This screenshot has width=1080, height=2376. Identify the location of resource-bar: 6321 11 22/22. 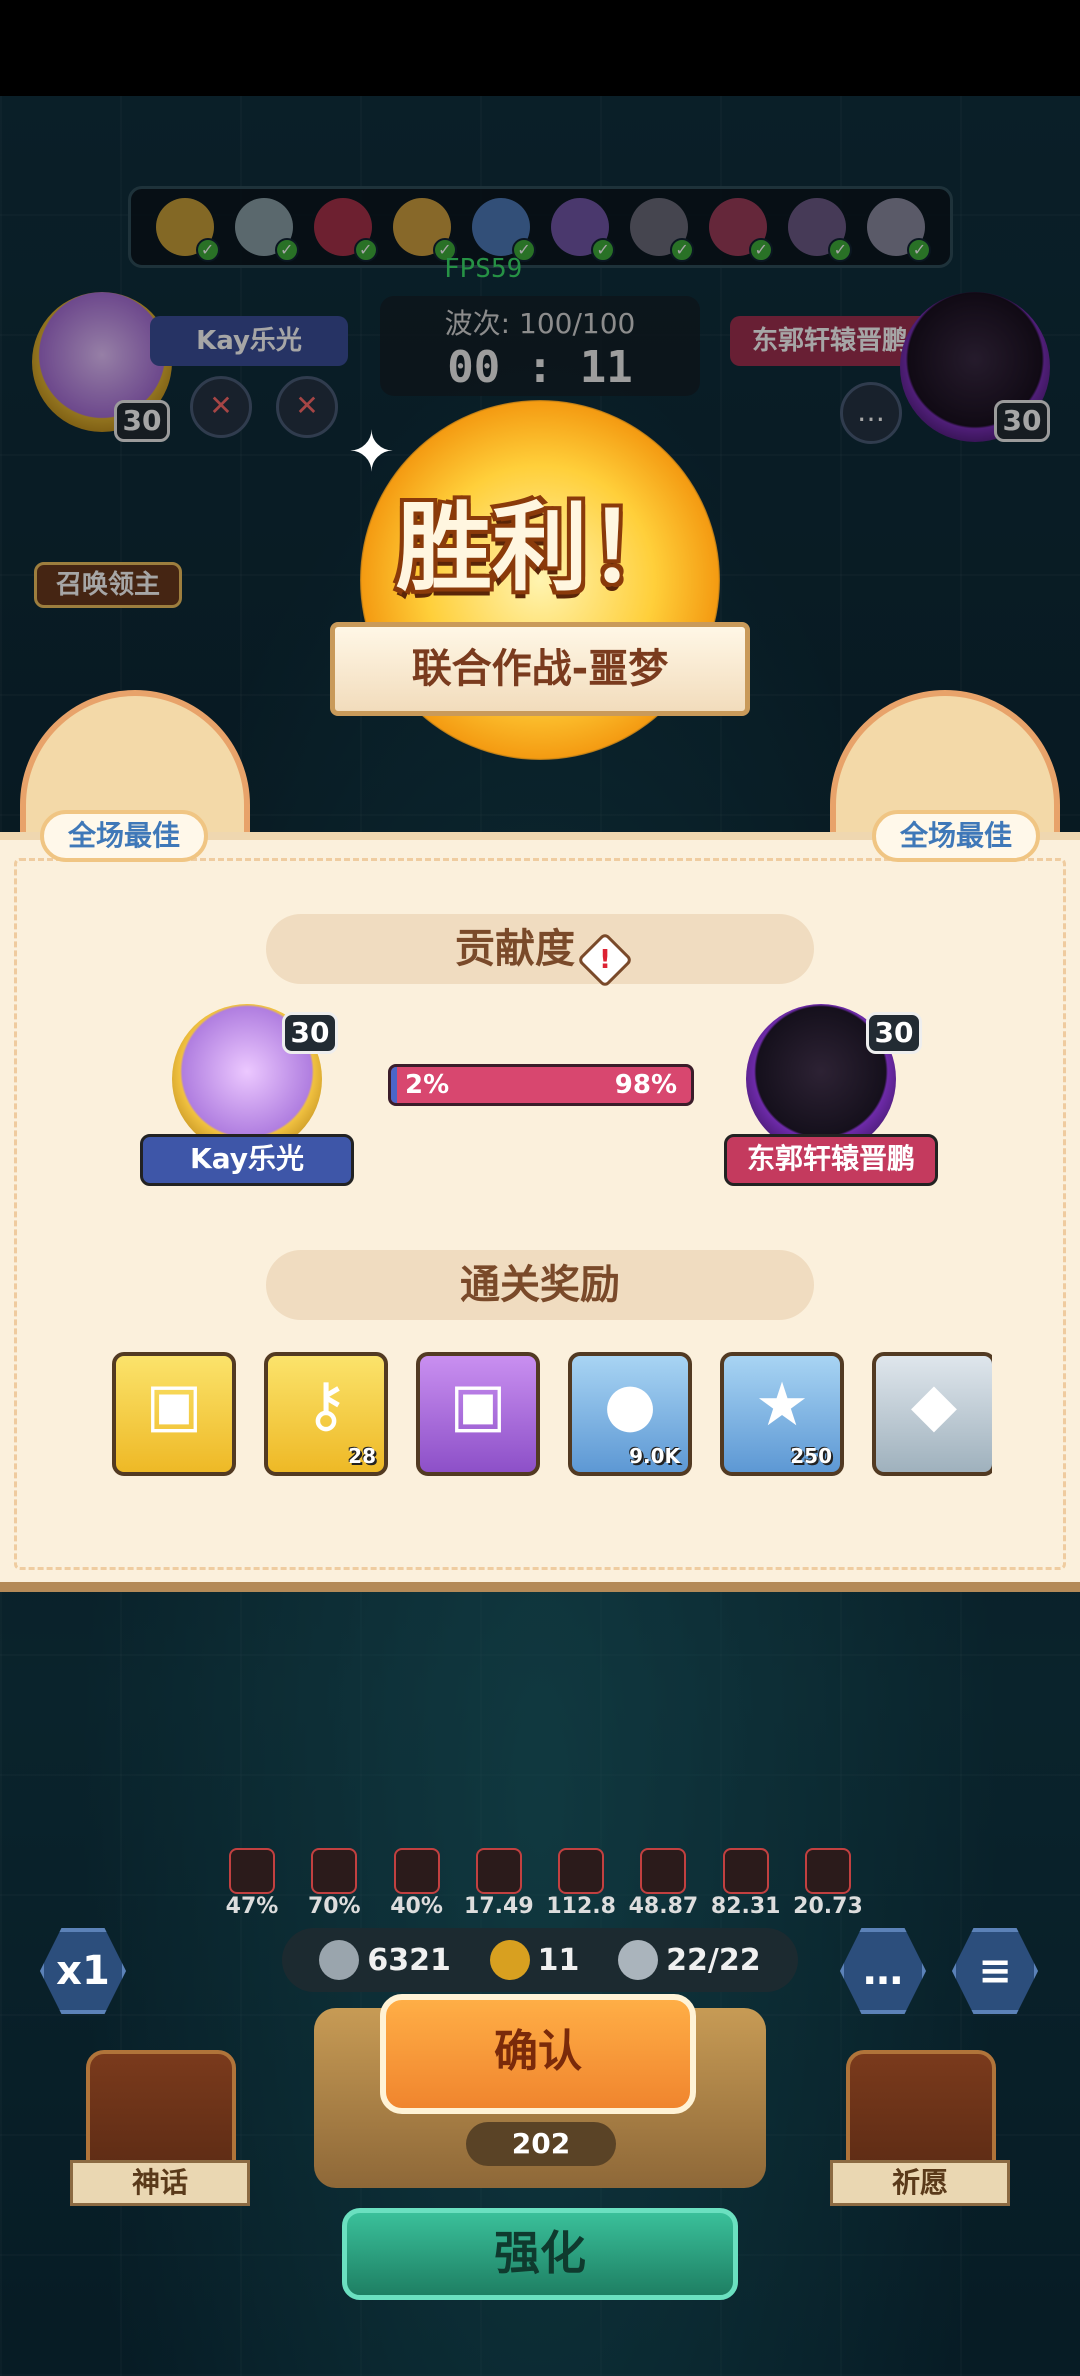
(540, 1960).